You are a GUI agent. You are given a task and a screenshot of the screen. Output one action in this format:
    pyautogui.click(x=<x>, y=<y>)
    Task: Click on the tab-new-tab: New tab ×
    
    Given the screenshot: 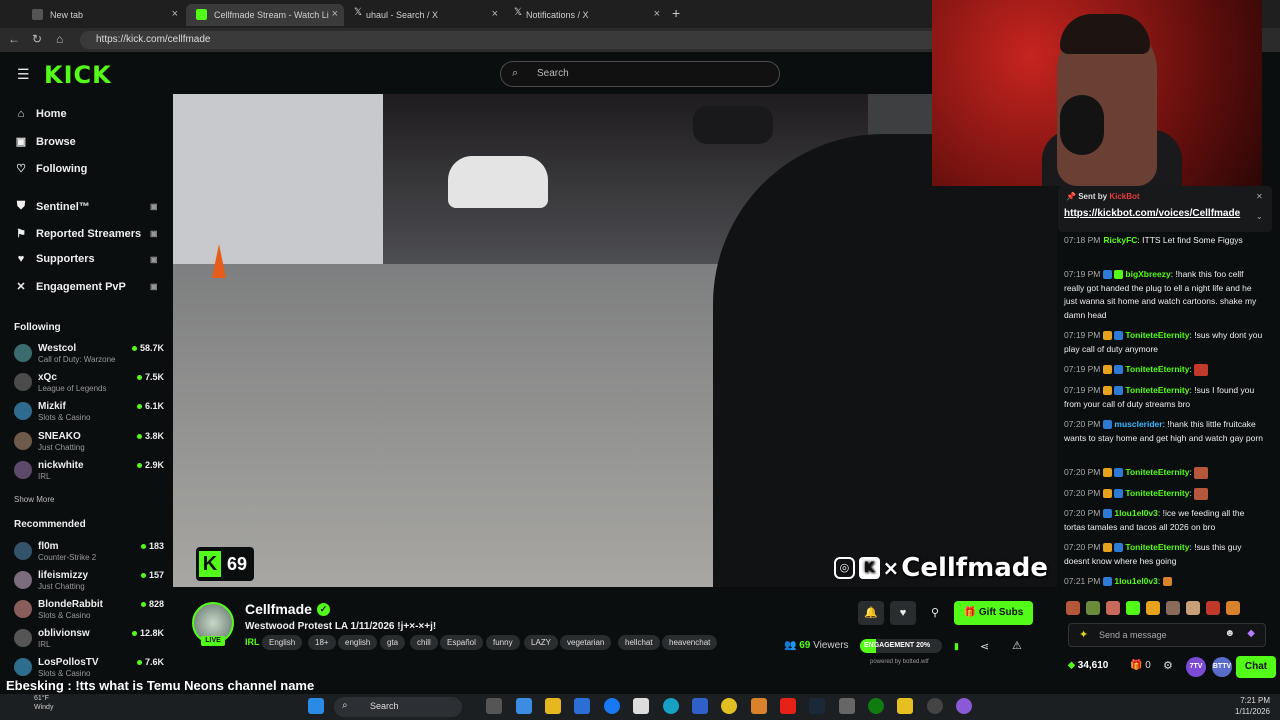 What is the action you would take?
    pyautogui.click(x=103, y=15)
    